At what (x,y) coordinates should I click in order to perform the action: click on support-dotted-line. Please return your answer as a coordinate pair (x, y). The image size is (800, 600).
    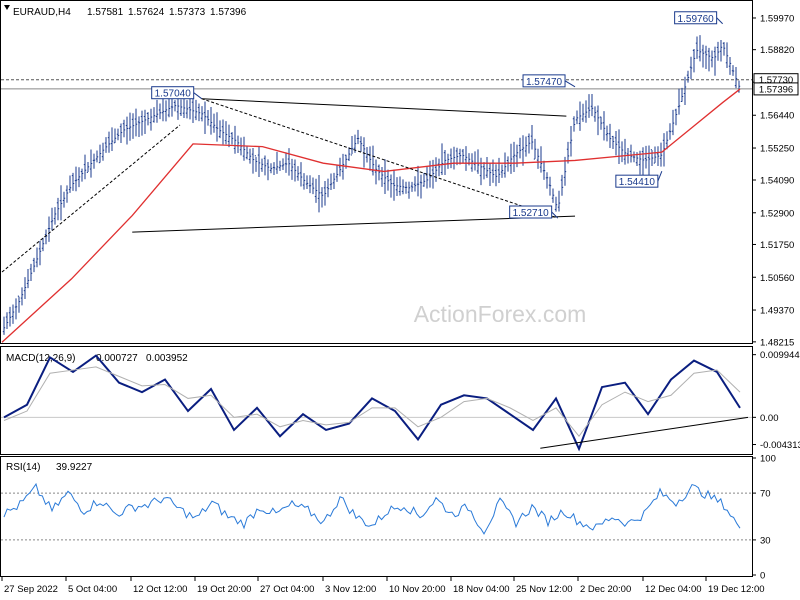
    Looking at the image, I should click on (91, 198).